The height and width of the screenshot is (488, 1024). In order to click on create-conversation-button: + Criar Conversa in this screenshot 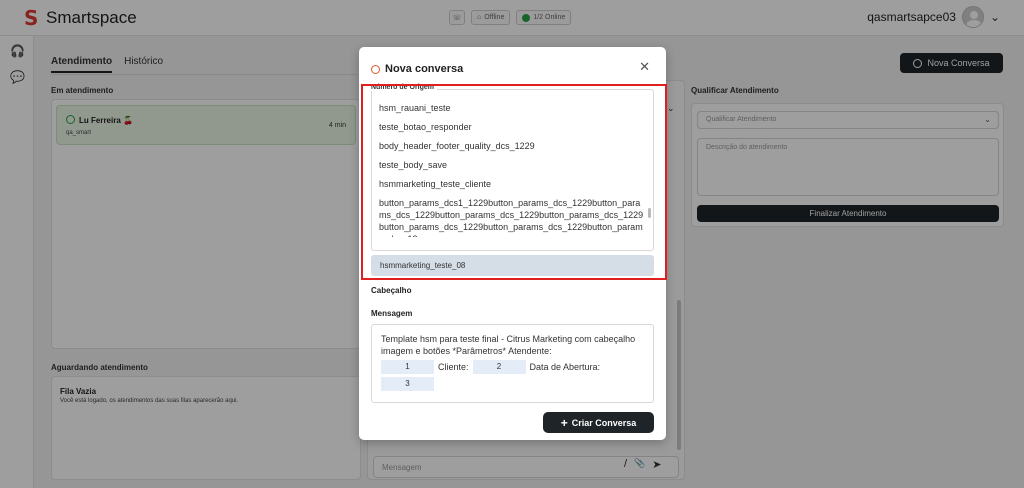, I will do `click(598, 422)`.